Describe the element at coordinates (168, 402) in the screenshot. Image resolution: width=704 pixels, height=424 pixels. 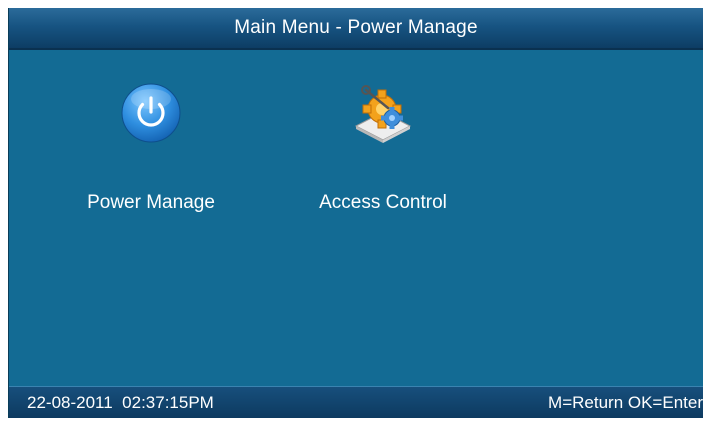
I see `time-text: 02:37:15PM` at that location.